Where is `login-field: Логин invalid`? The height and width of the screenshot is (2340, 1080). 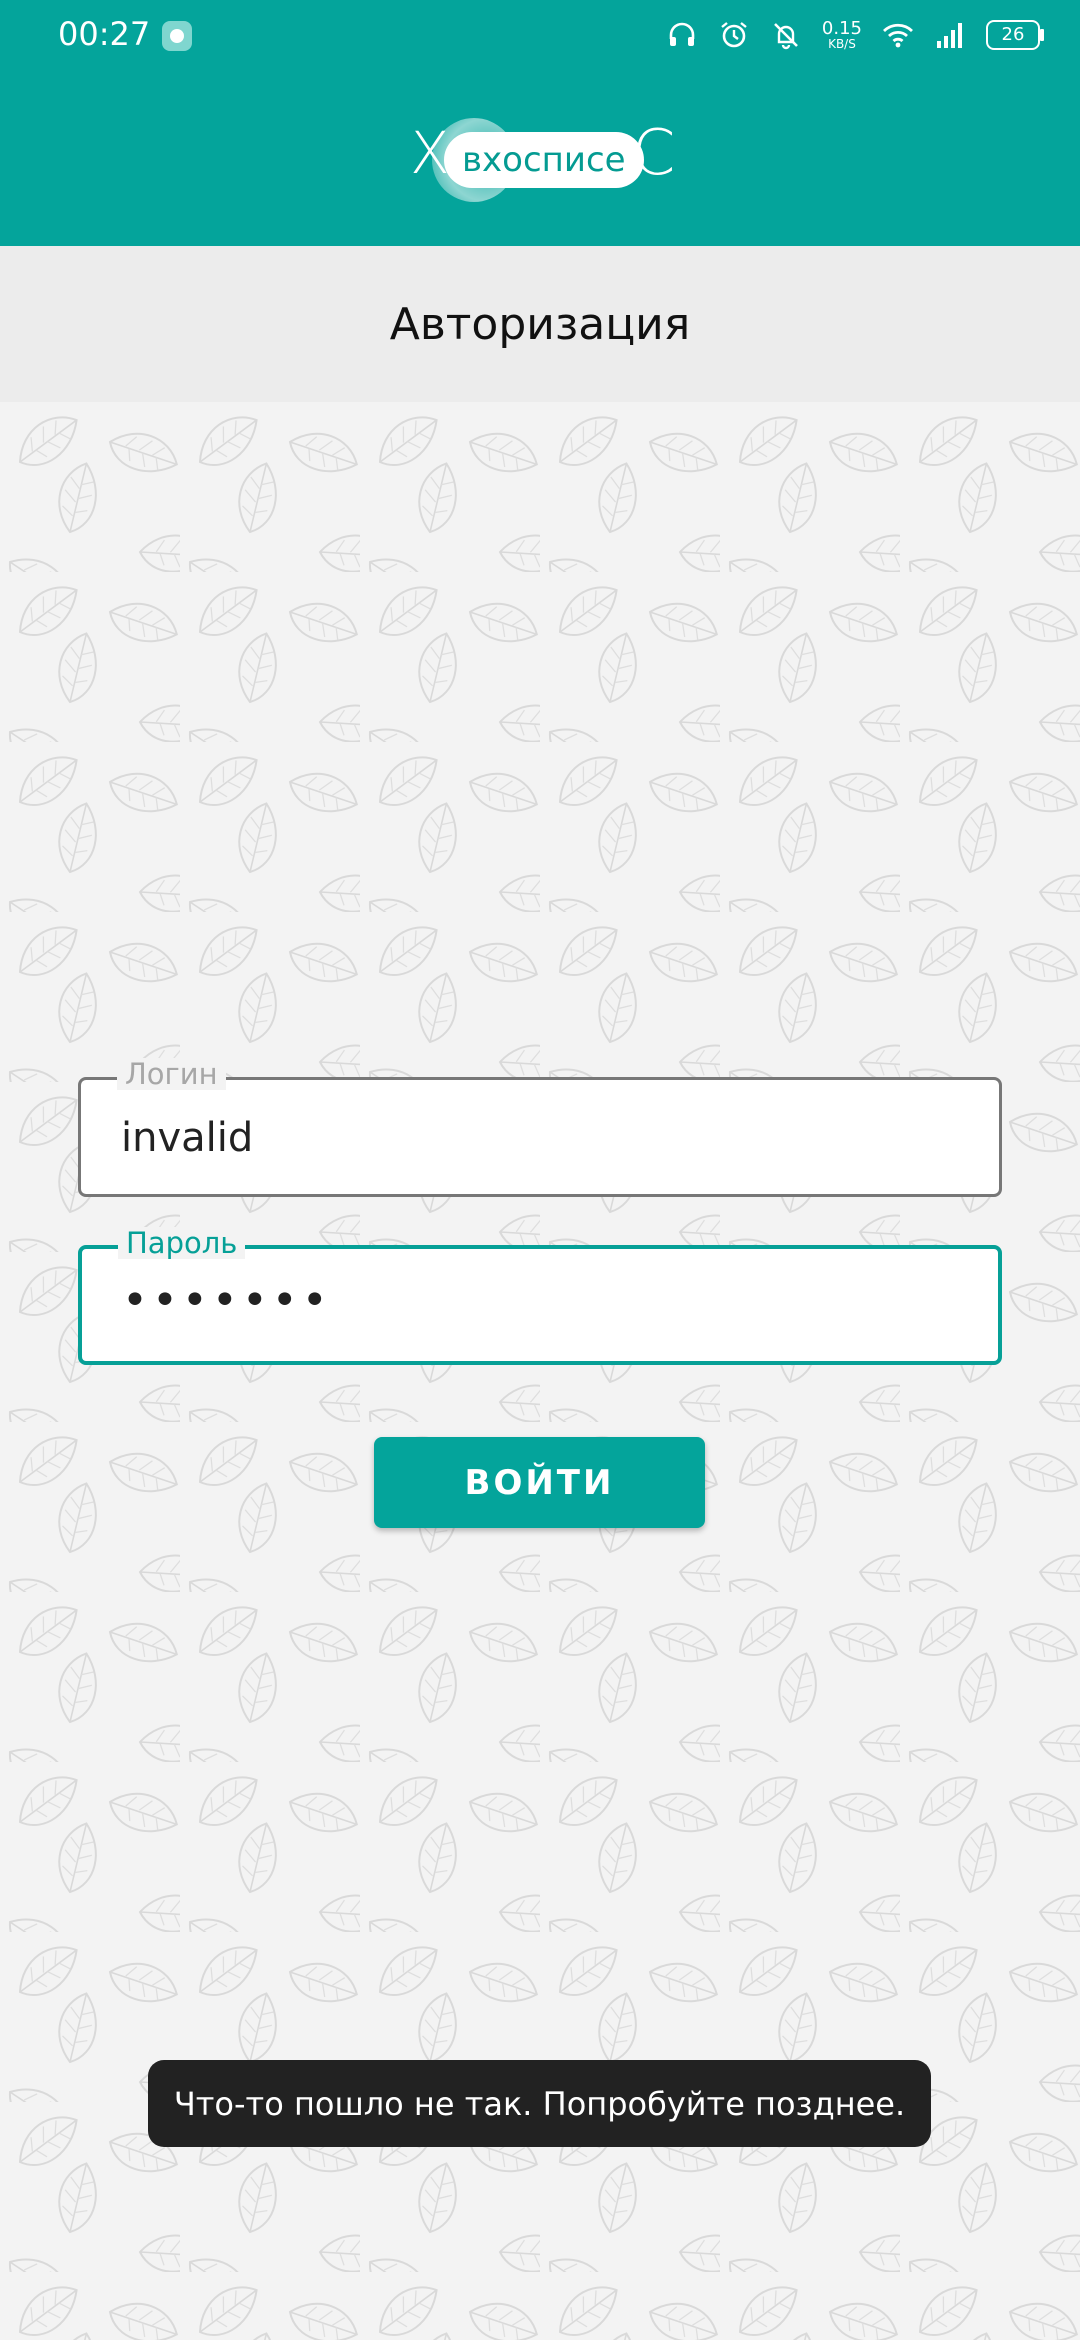 login-field: Логин invalid is located at coordinates (540, 1127).